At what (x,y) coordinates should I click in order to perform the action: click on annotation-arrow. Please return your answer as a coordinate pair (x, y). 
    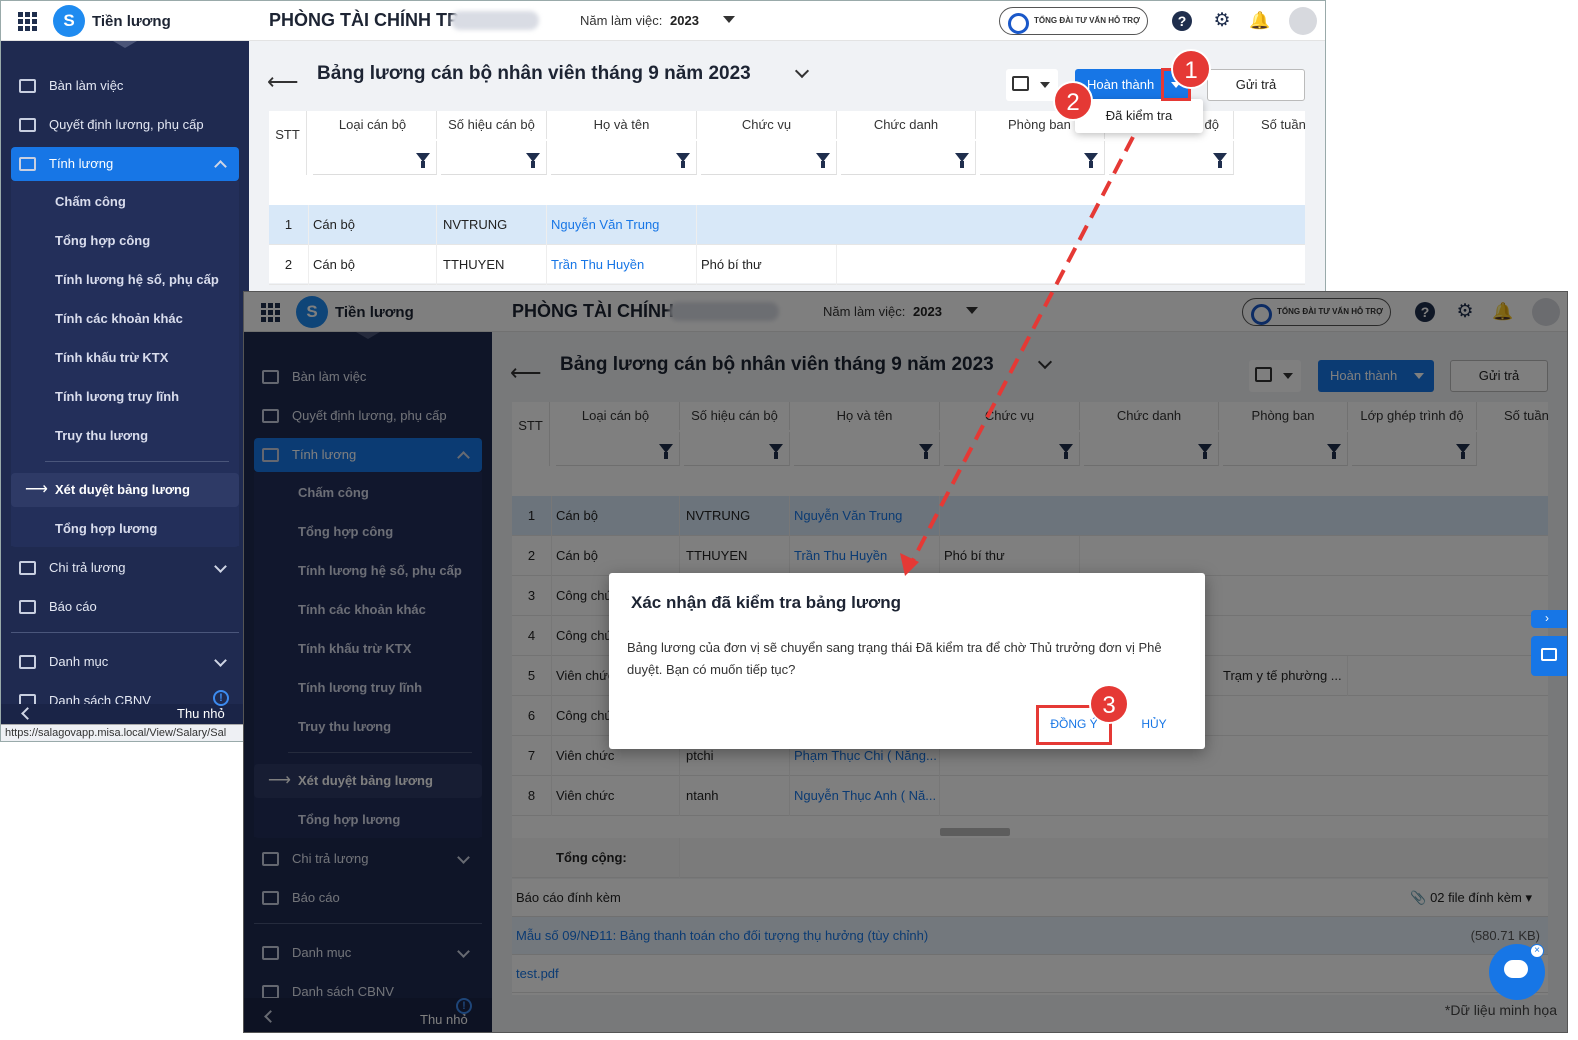
    Looking at the image, I should click on (1017, 356).